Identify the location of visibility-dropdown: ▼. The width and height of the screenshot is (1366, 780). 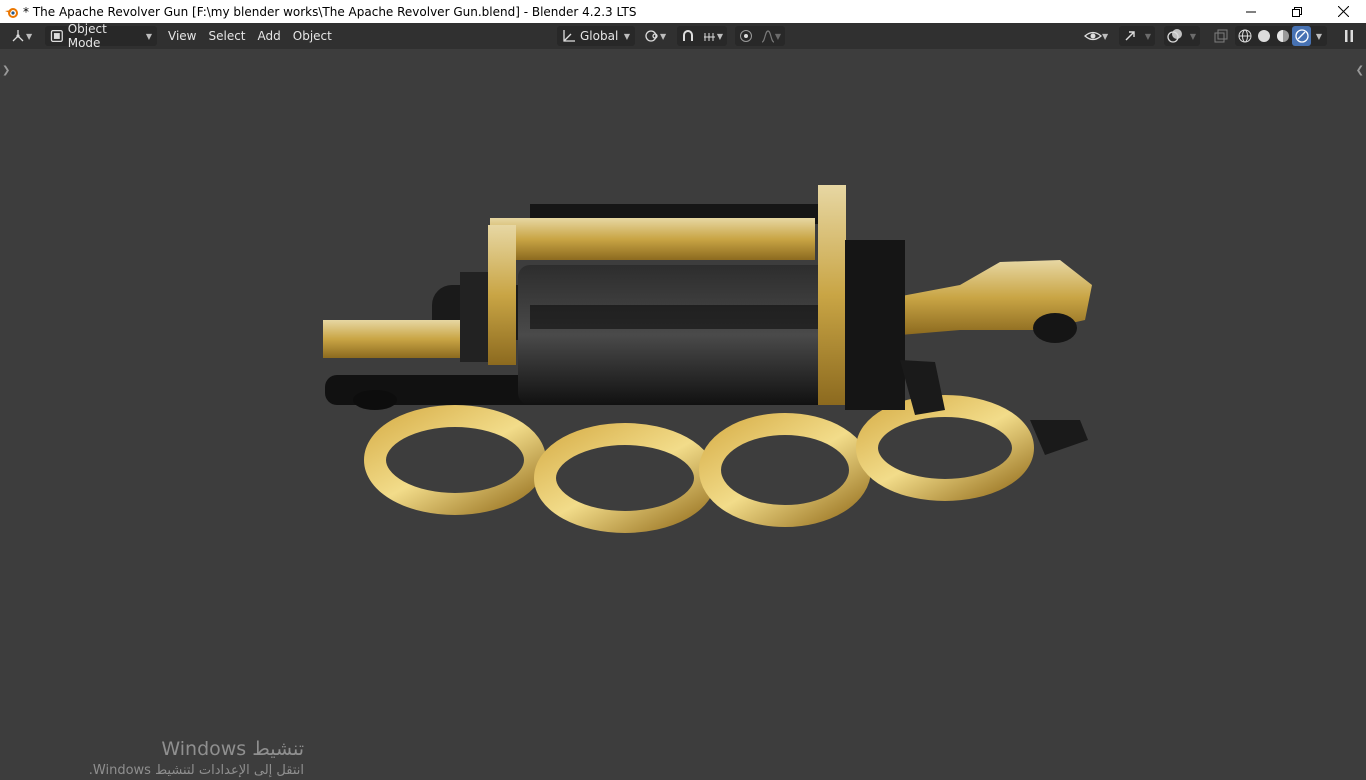
(1096, 36).